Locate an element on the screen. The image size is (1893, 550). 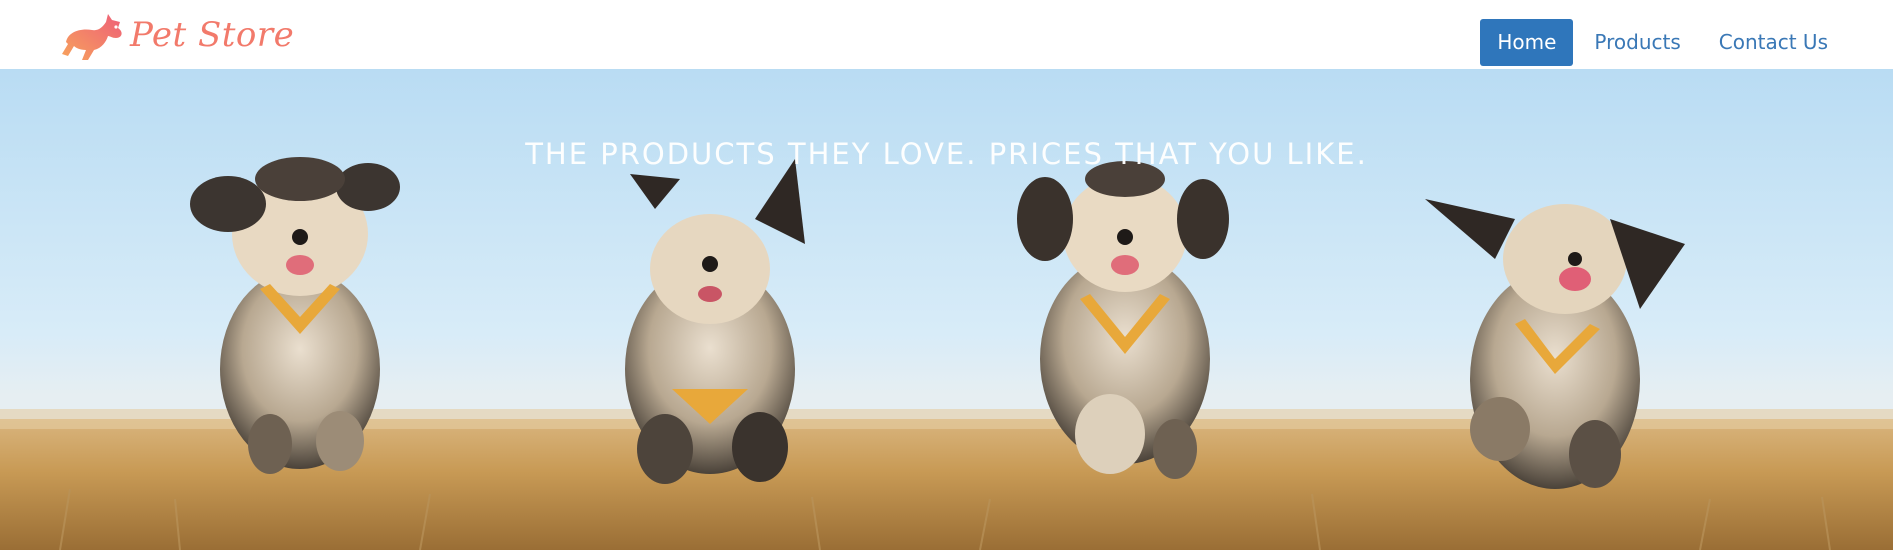
brand-link: Pet Store is located at coordinates (176, 35).